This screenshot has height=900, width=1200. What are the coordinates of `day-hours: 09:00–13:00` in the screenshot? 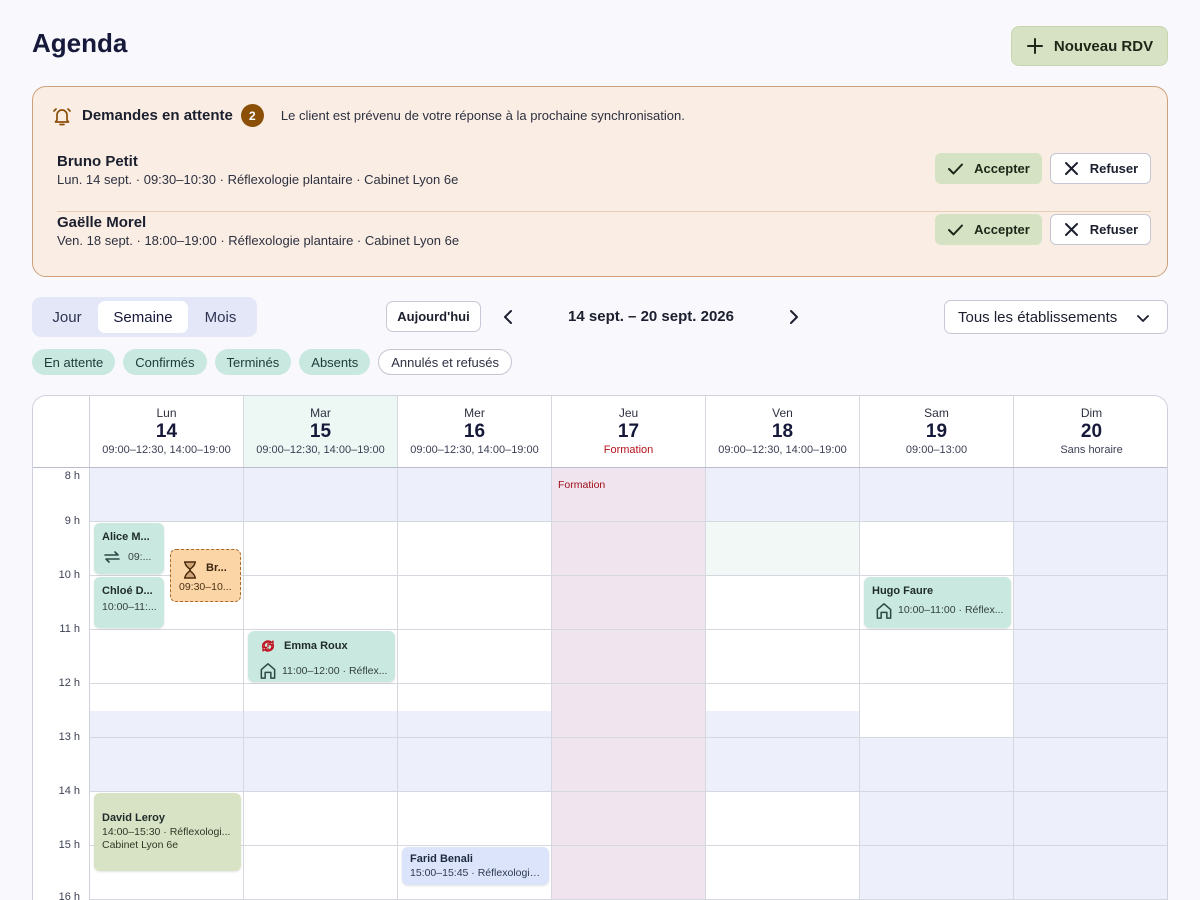 It's located at (936, 450).